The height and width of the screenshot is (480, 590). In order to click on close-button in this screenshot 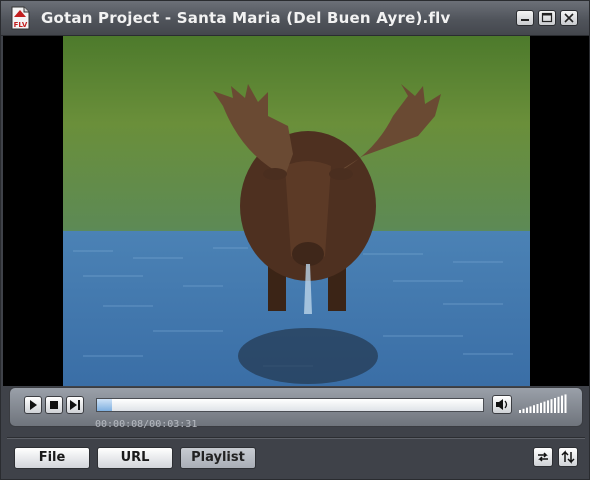, I will do `click(569, 18)`.